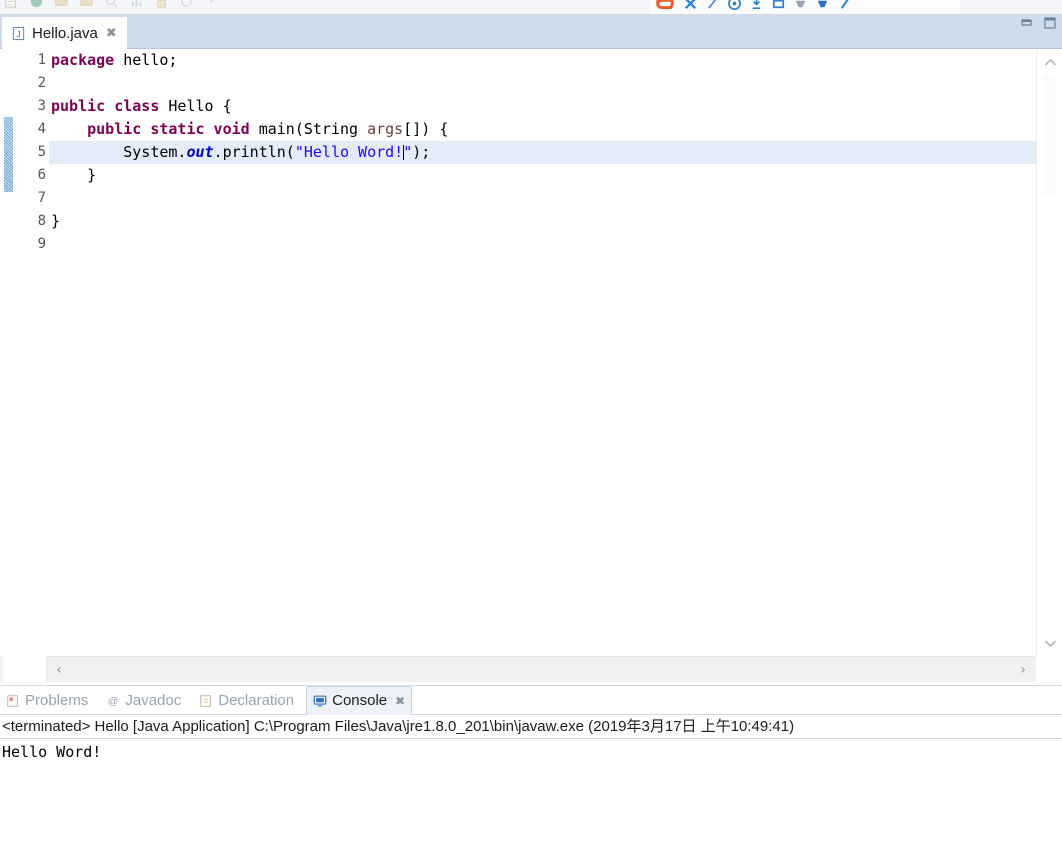  What do you see at coordinates (186, 4) in the screenshot?
I see `refresh-icon` at bounding box center [186, 4].